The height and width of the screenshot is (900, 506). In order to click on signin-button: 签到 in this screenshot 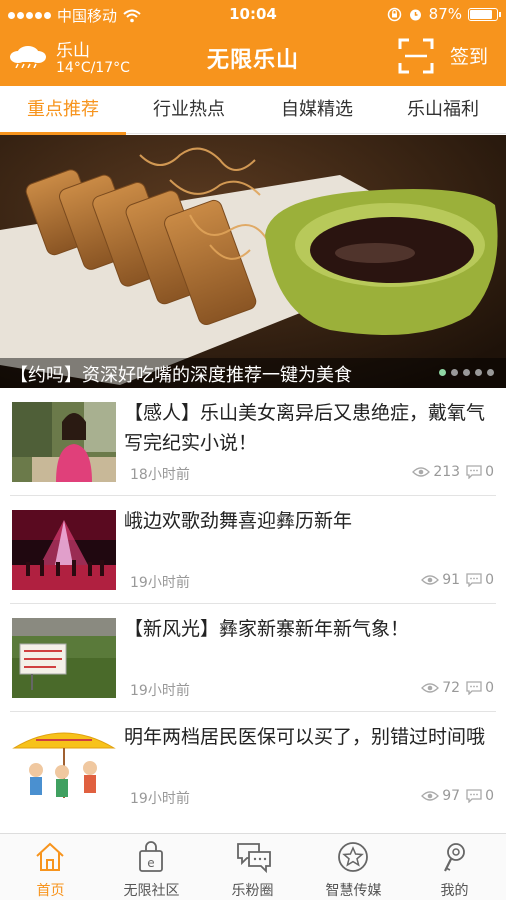, I will do `click(469, 55)`.